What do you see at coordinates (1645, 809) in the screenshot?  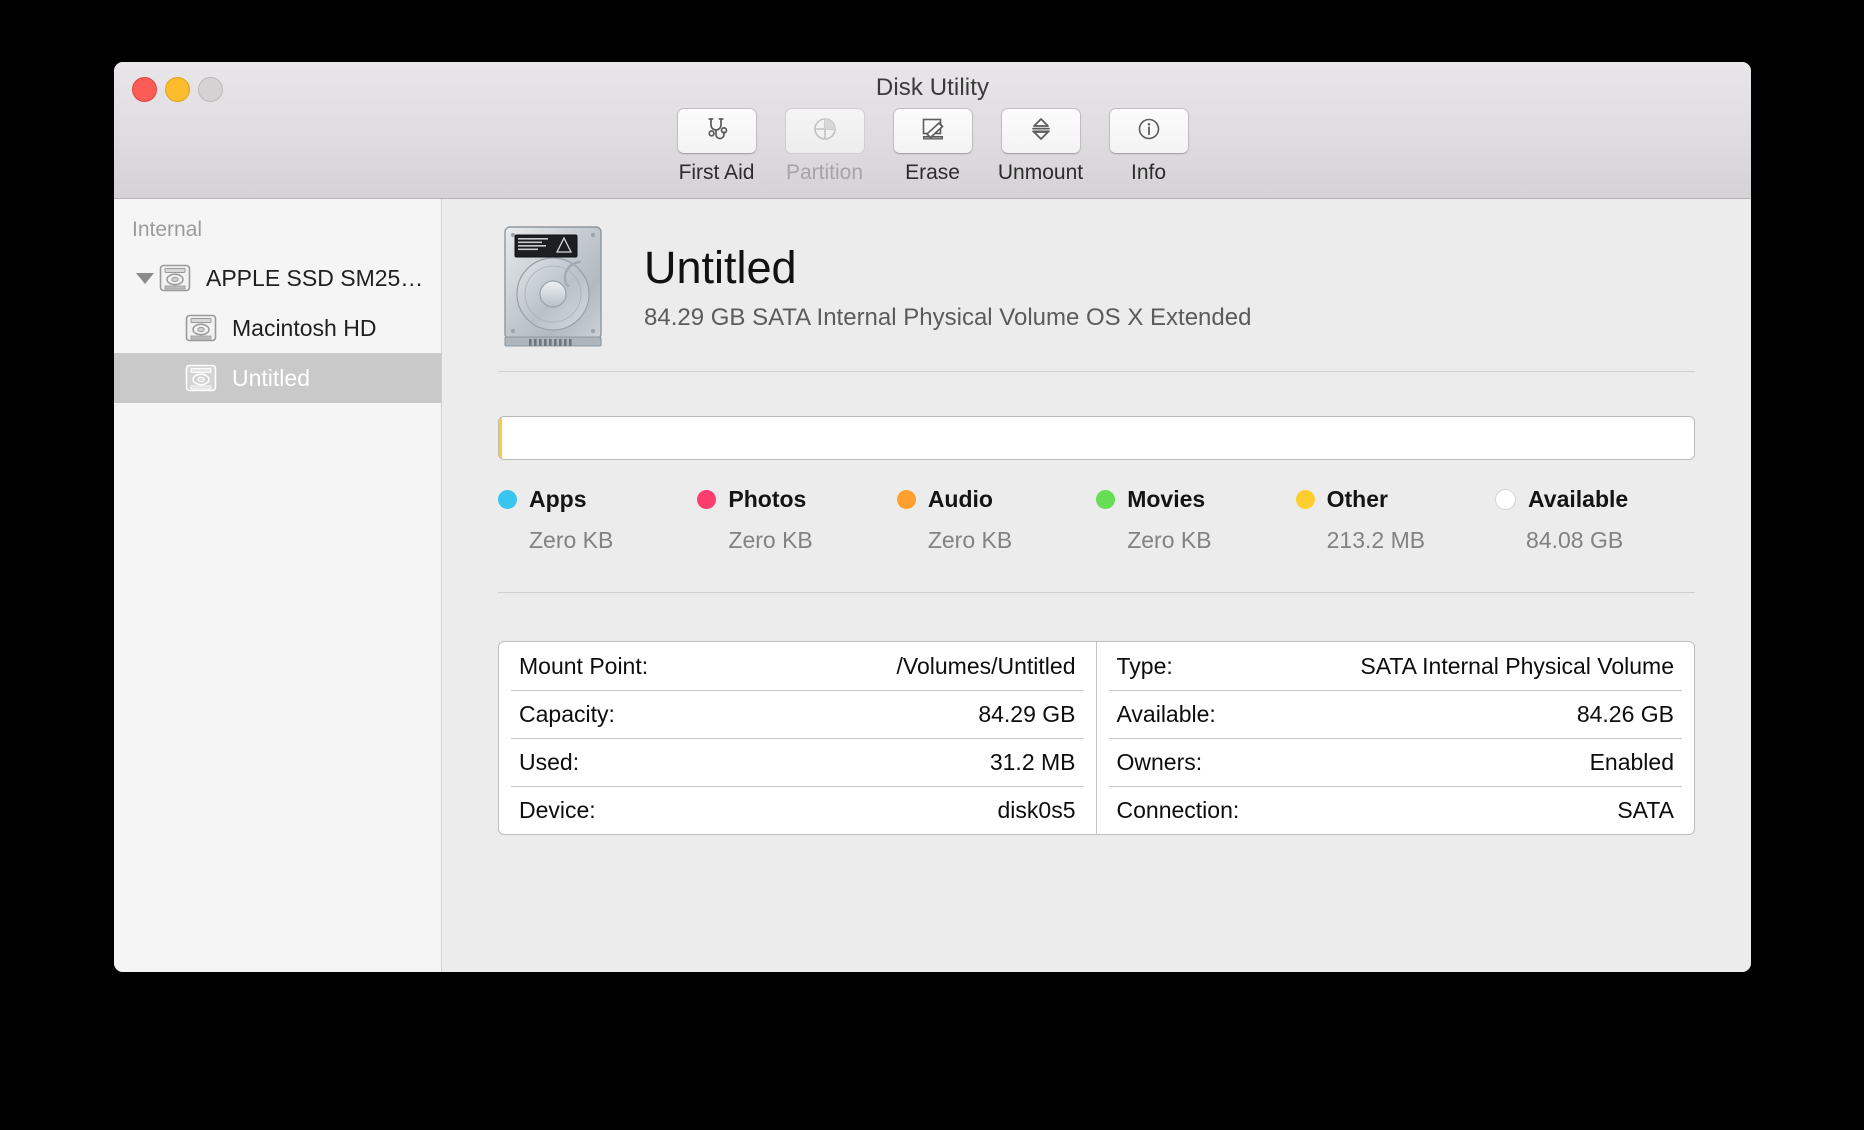 I see `info-value: SATA` at bounding box center [1645, 809].